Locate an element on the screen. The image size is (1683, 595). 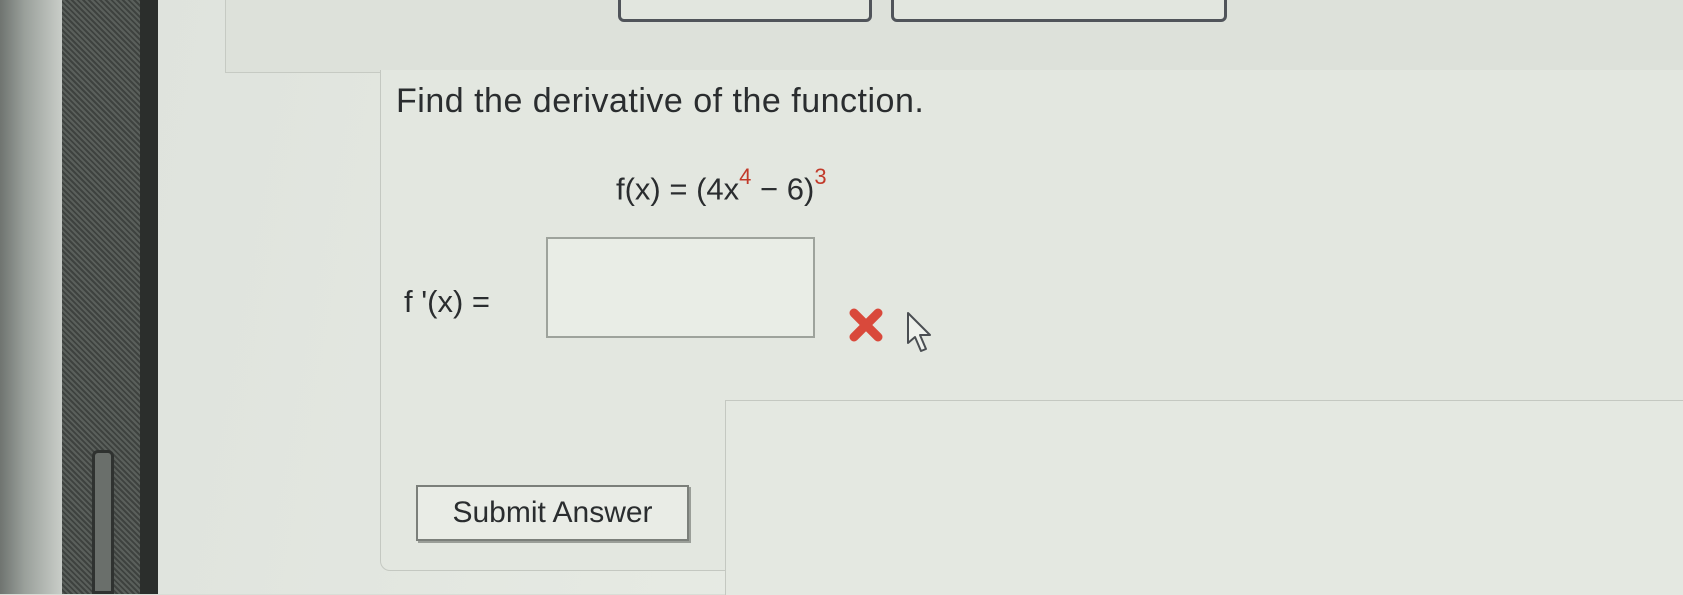
device-bezel is located at coordinates (31, 297).